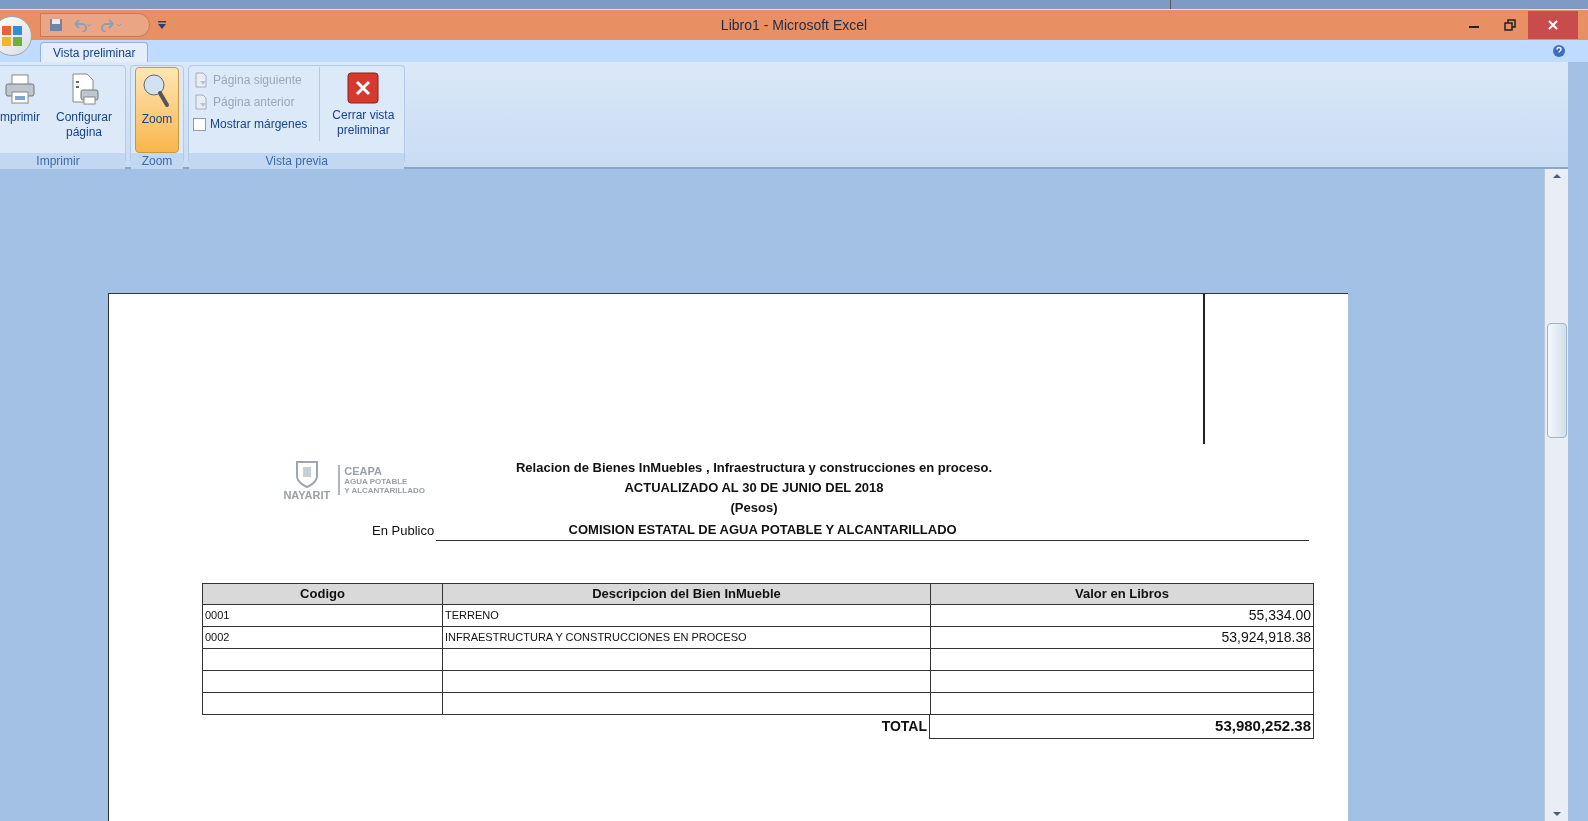 The image size is (1588, 821). What do you see at coordinates (794, 25) in the screenshot?
I see `window-title: Libro1 - Microsoft Excel` at bounding box center [794, 25].